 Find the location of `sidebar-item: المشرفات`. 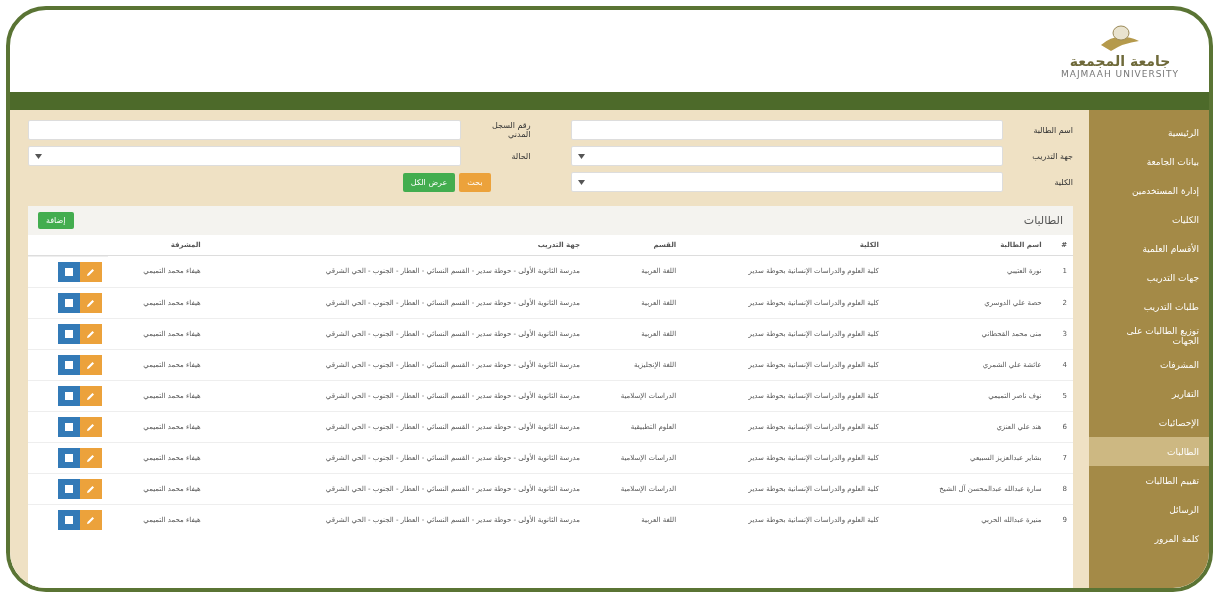

sidebar-item: المشرفات is located at coordinates (1149, 364).